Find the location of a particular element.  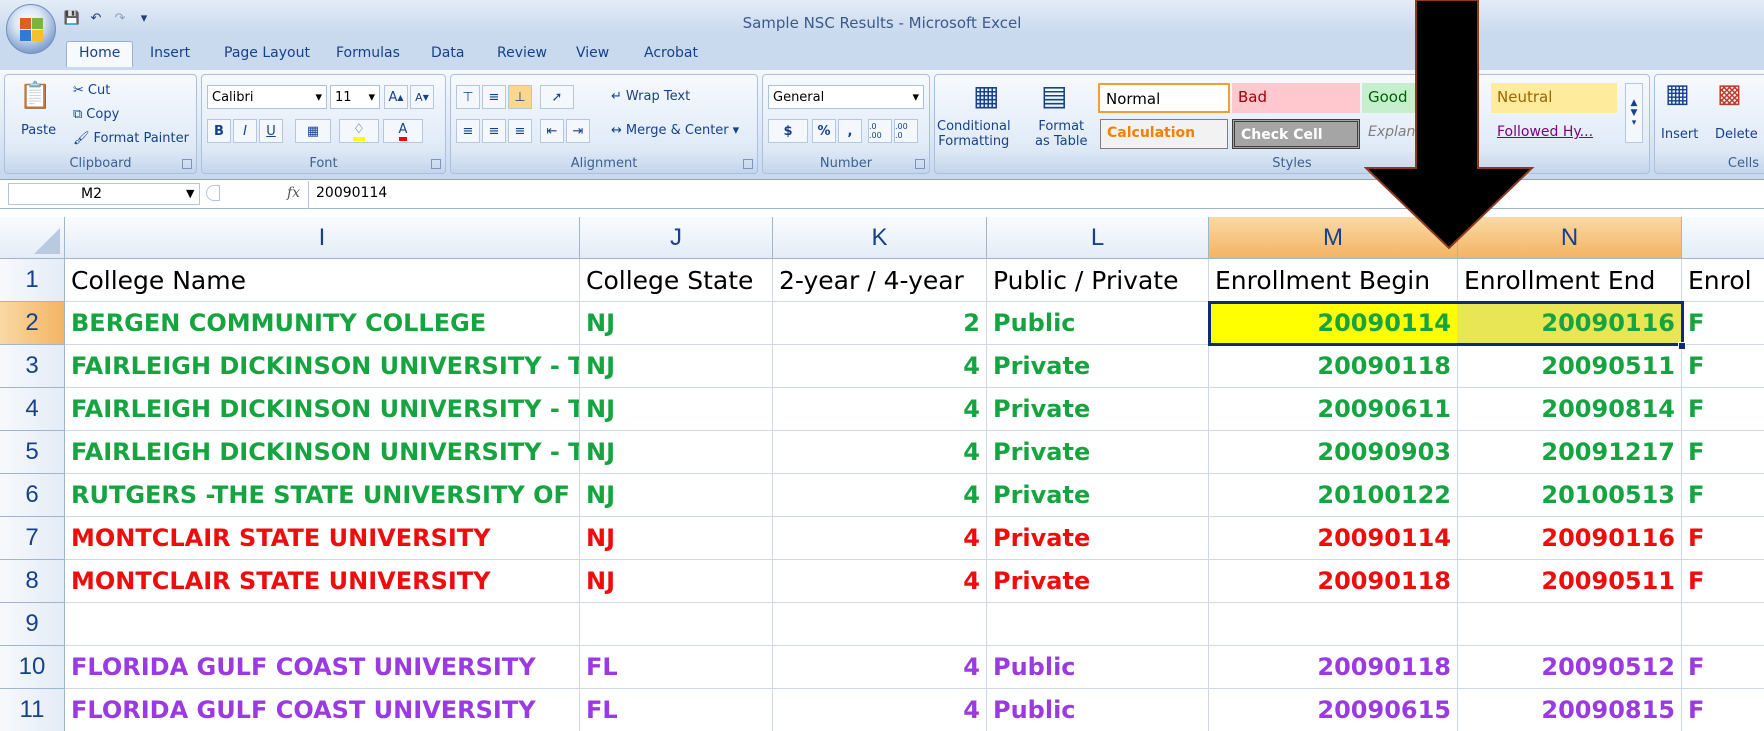

row-header-7: 7 is located at coordinates (32, 538).